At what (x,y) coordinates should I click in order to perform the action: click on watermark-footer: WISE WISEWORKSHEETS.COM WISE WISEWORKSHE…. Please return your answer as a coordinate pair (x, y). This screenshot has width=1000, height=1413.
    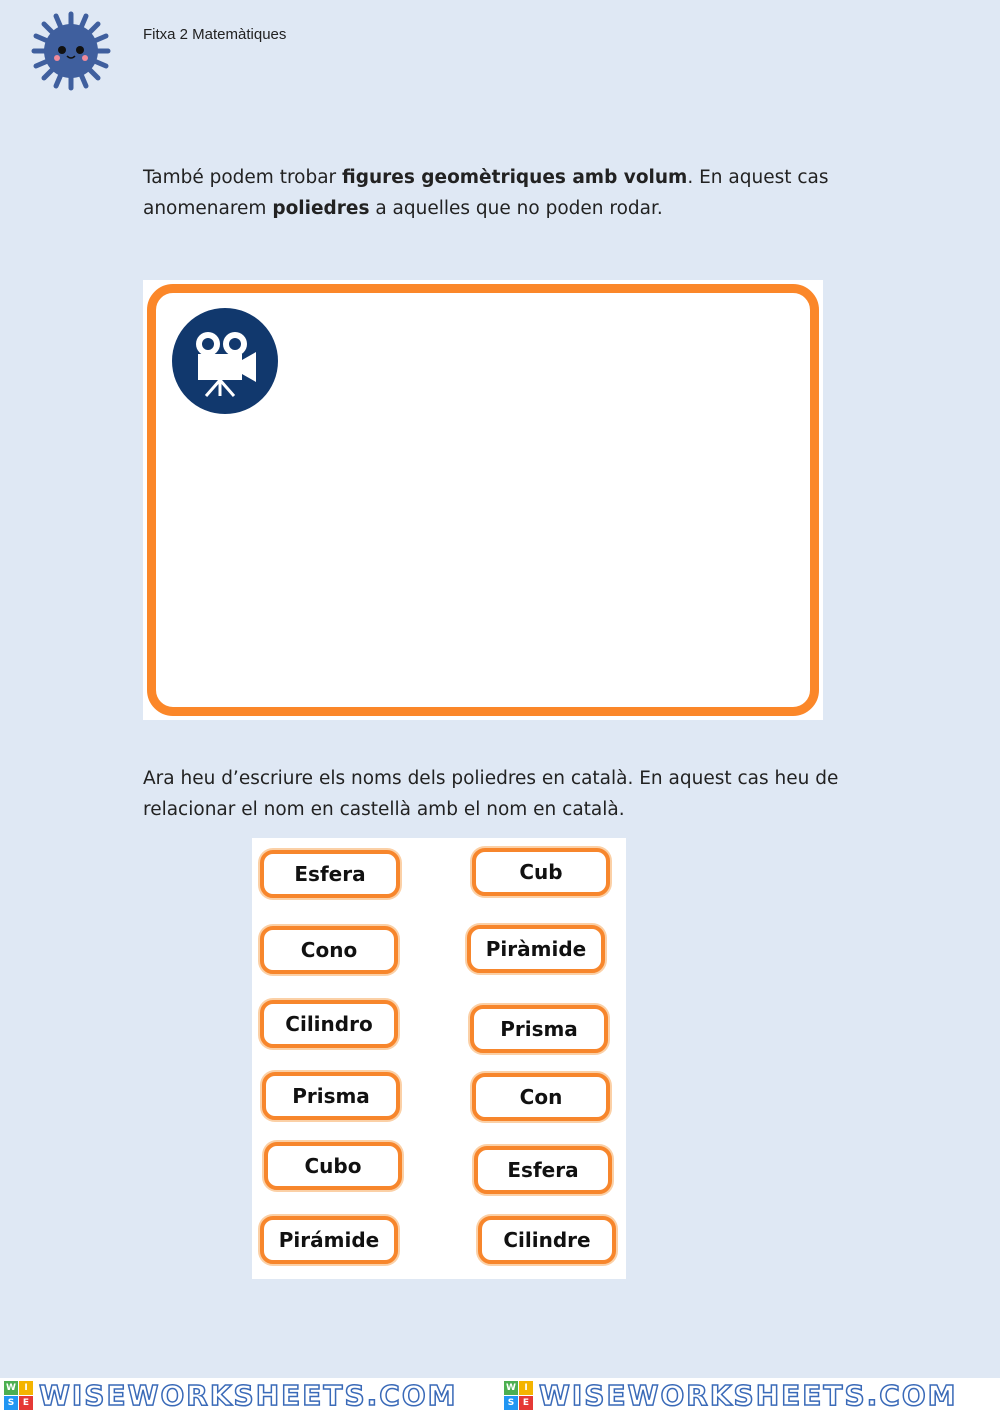
    Looking at the image, I should click on (500, 1395).